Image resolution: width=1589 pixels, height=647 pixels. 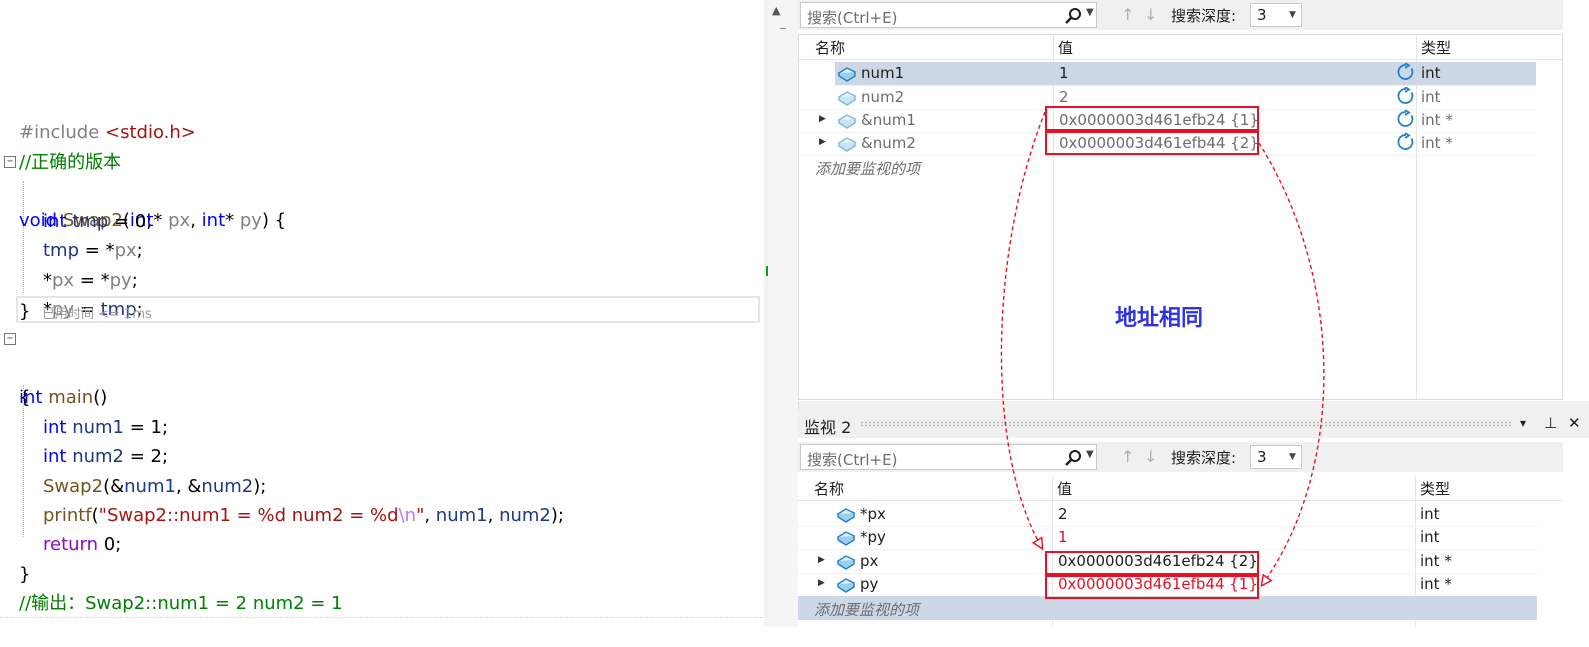 What do you see at coordinates (1550, 423) in the screenshot?
I see `pin-icon: ⊥` at bounding box center [1550, 423].